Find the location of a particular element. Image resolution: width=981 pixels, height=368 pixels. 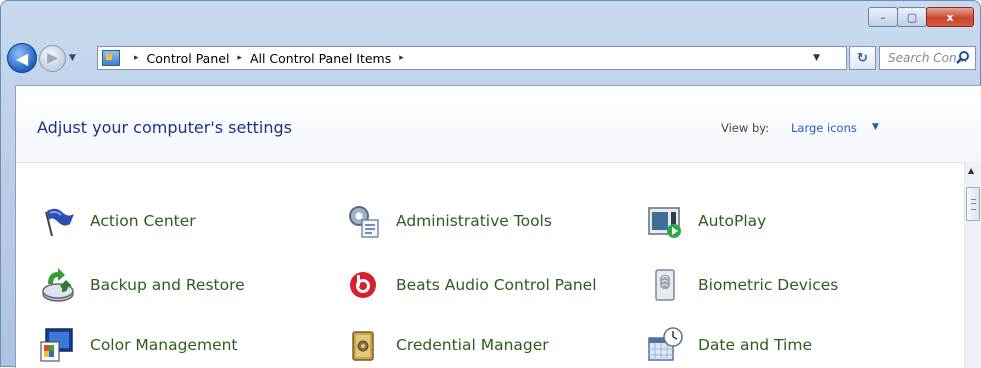

item-label: AutoPlay is located at coordinates (732, 221).